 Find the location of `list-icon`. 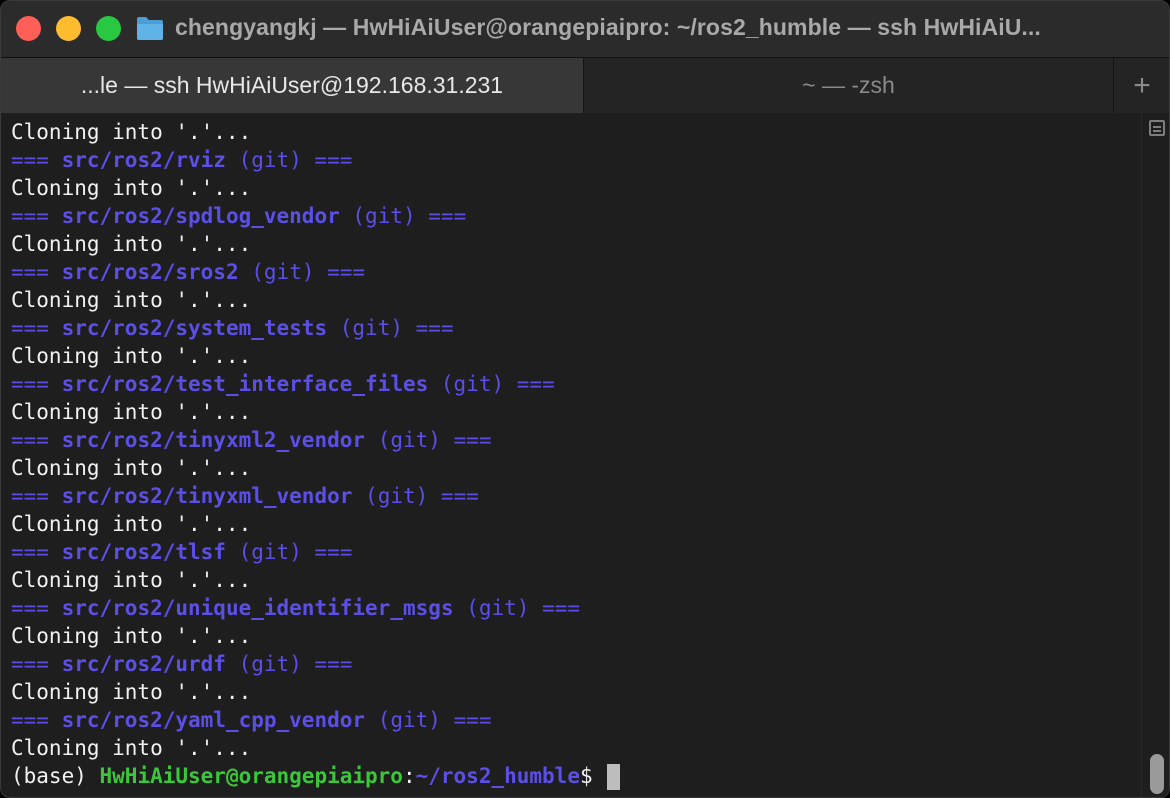

list-icon is located at coordinates (1157, 128).